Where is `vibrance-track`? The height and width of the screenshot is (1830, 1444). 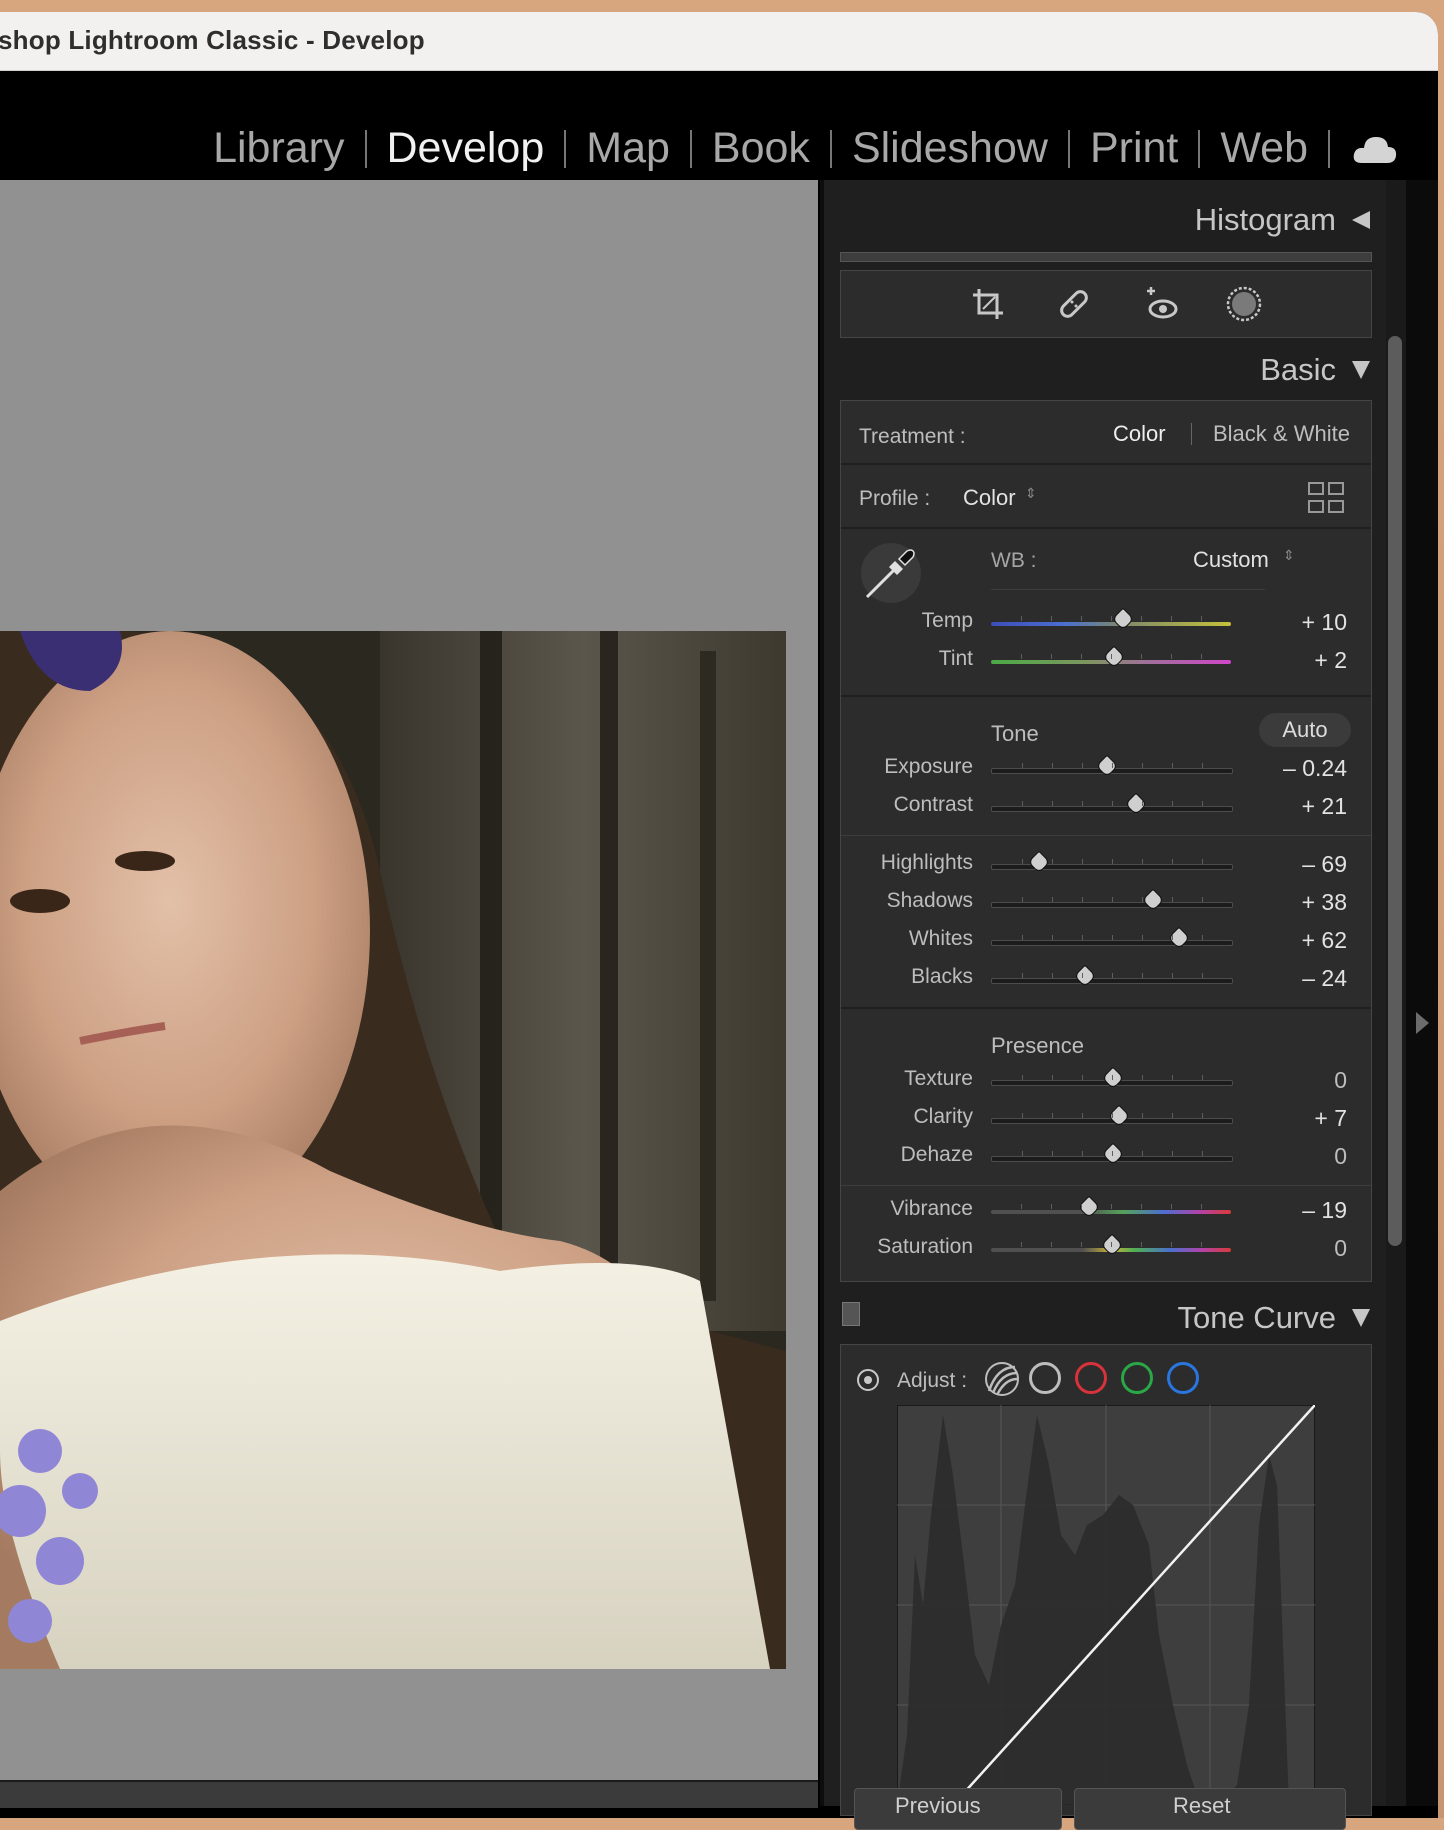 vibrance-track is located at coordinates (1111, 1207).